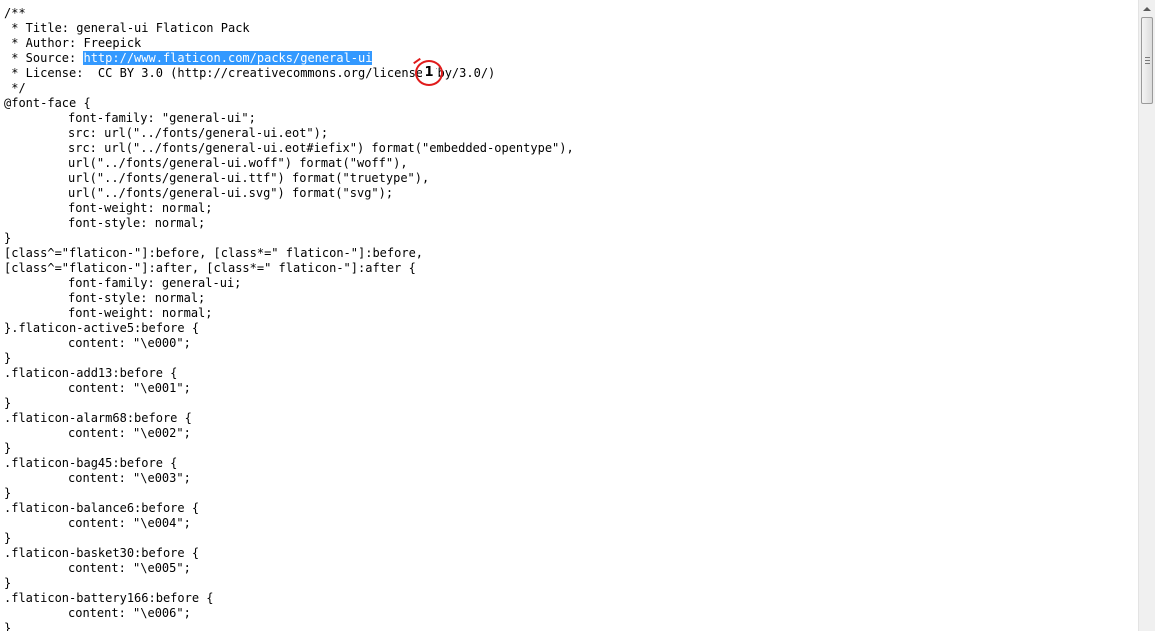 This screenshot has height=631, width=1155. Describe the element at coordinates (565, 418) in the screenshot. I see `code-line: .flaticon-alarm68:before {` at that location.